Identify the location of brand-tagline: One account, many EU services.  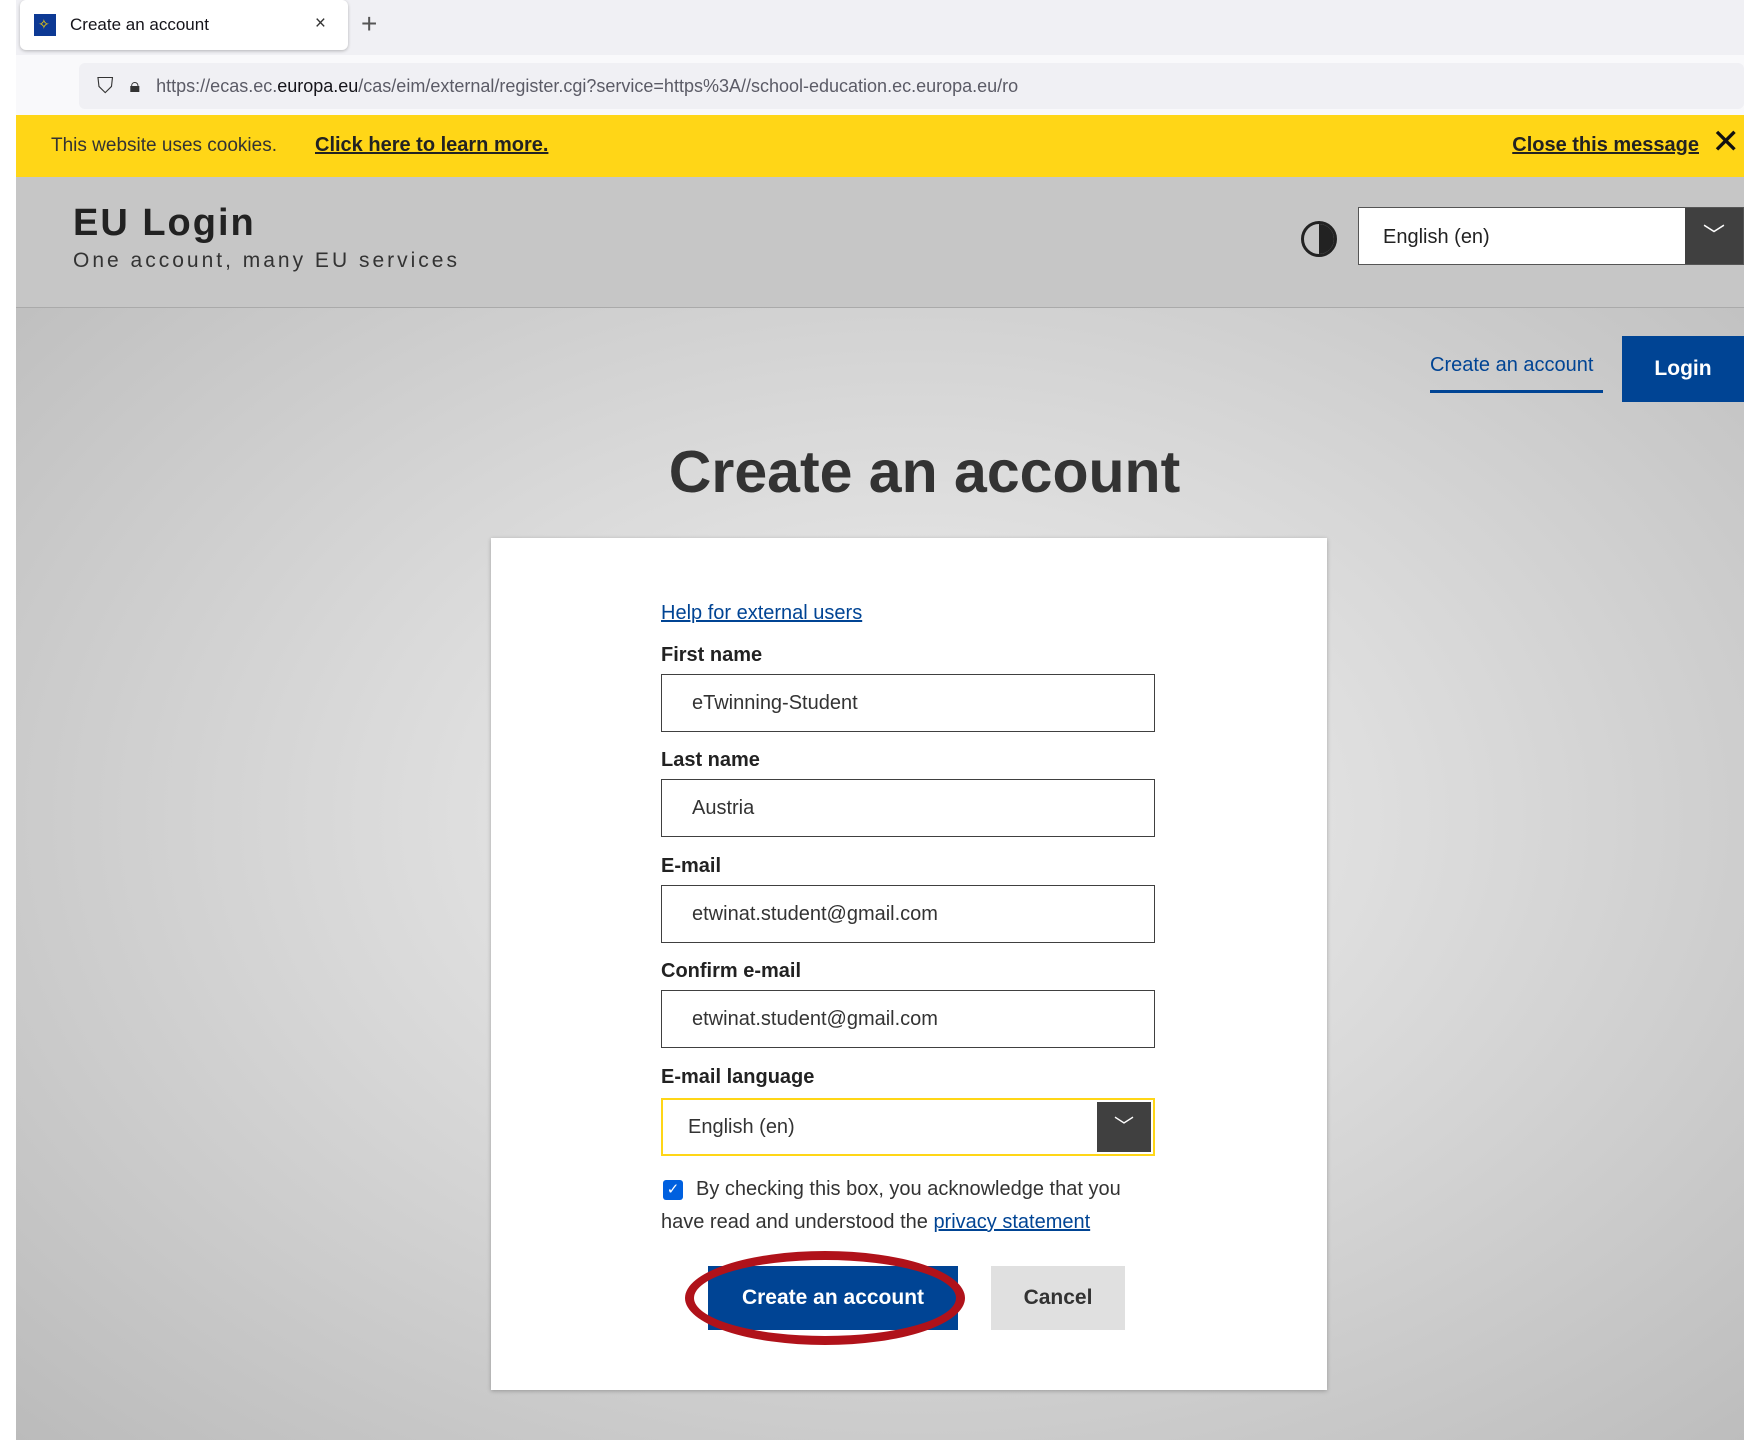
(266, 260).